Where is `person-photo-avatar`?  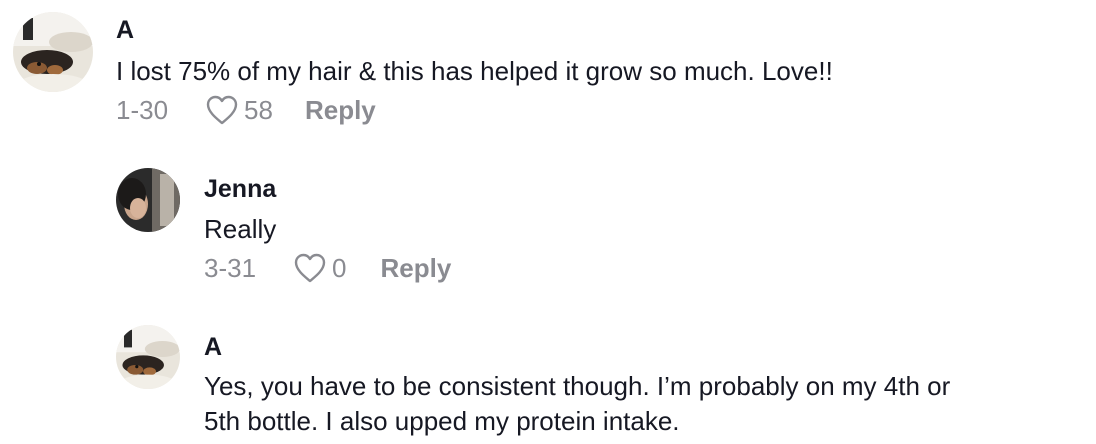
person-photo-avatar is located at coordinates (148, 200).